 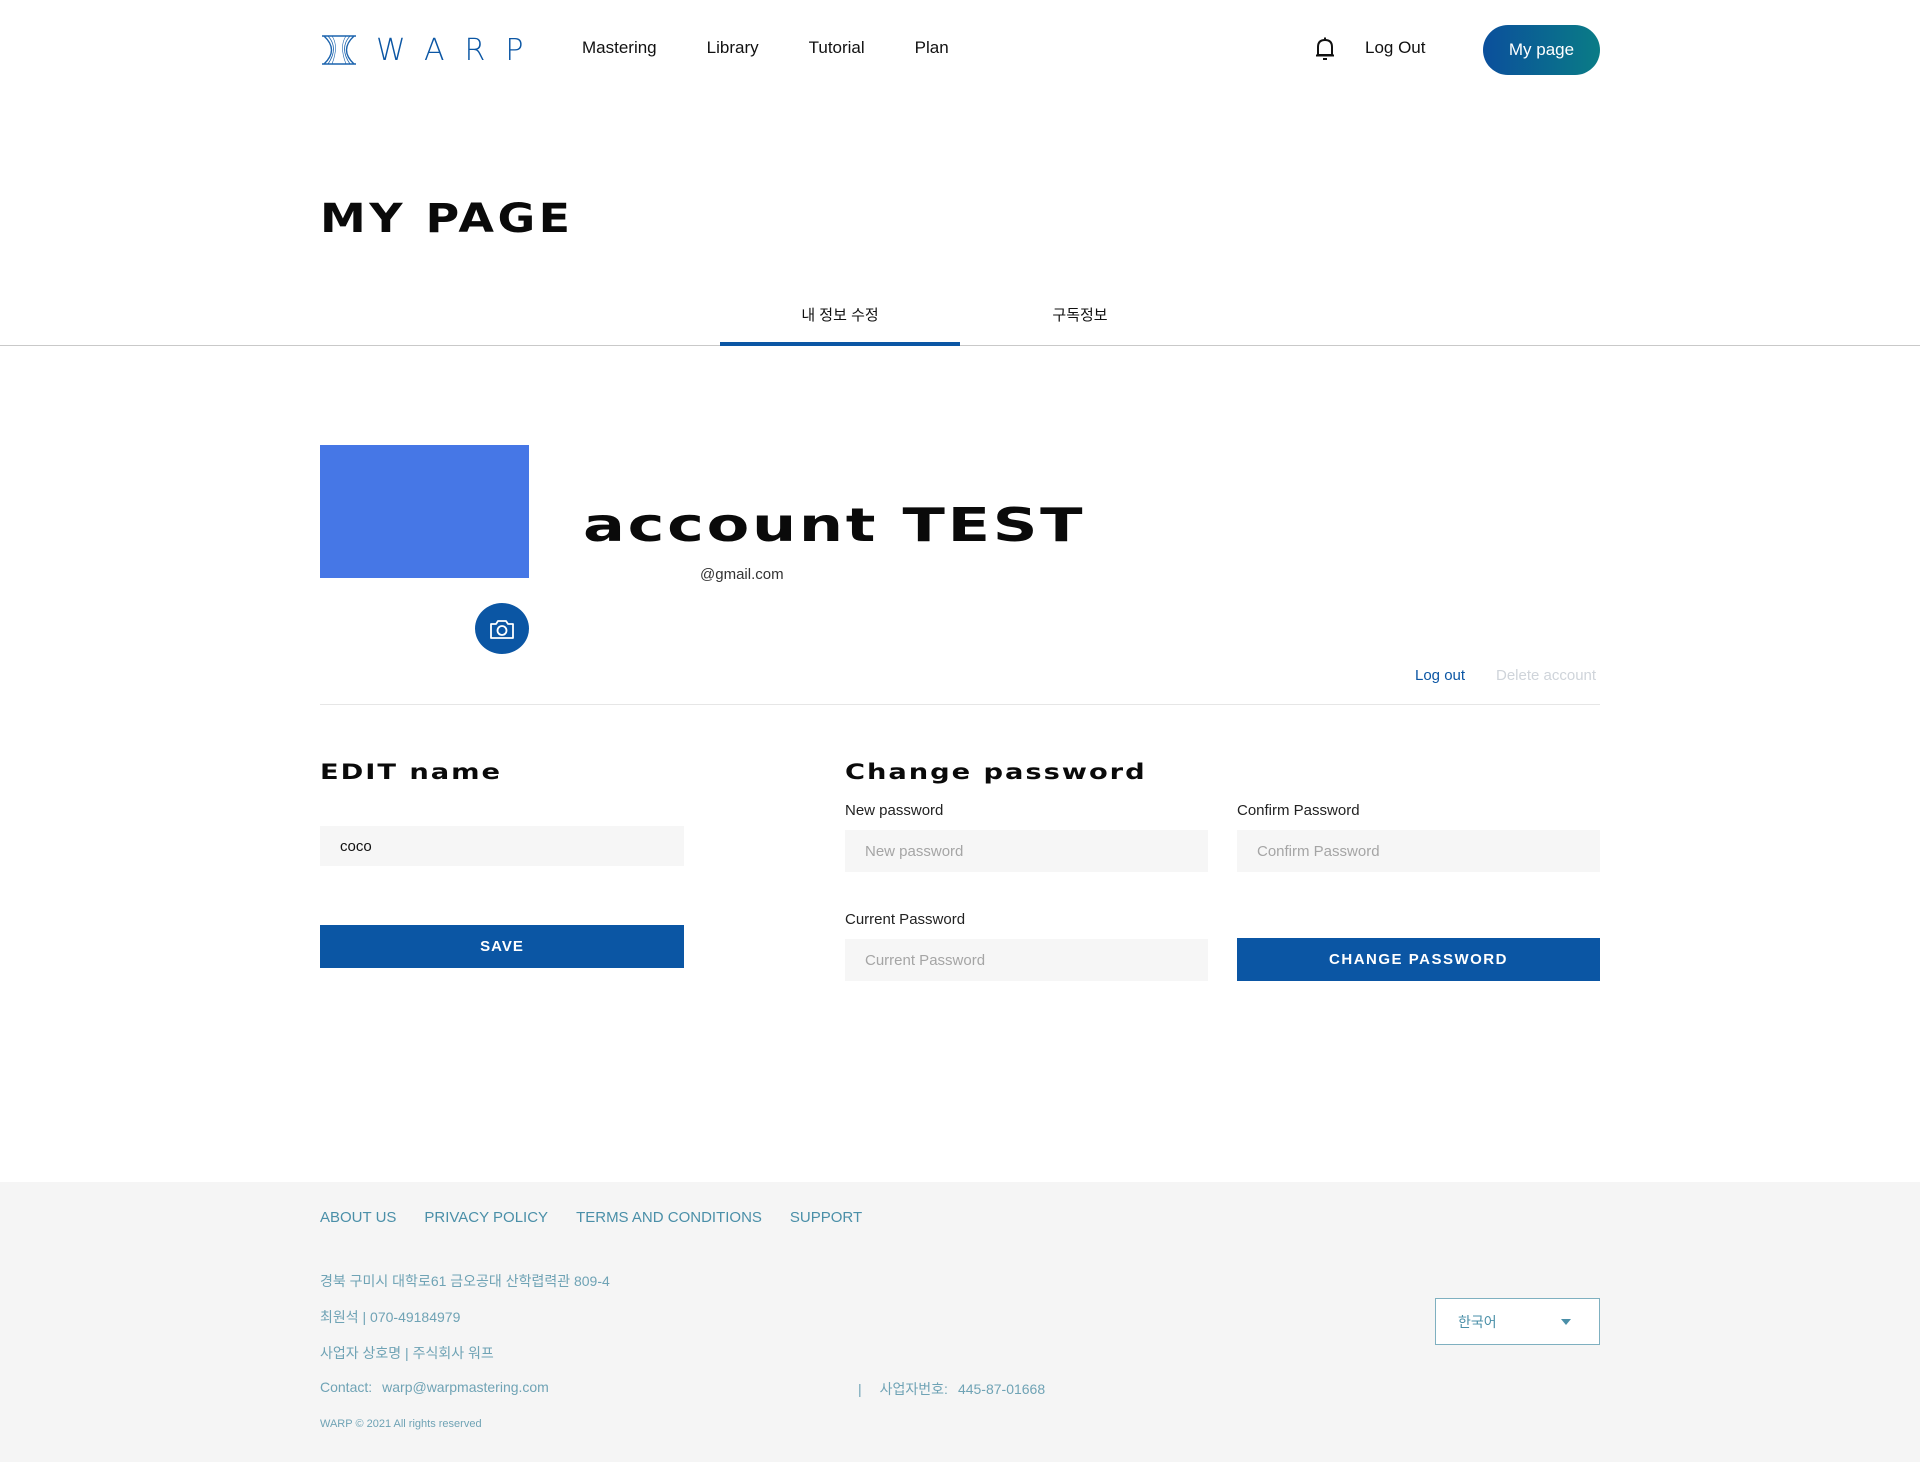 What do you see at coordinates (1546, 675) in the screenshot?
I see `delete-account-link: Delete account` at bounding box center [1546, 675].